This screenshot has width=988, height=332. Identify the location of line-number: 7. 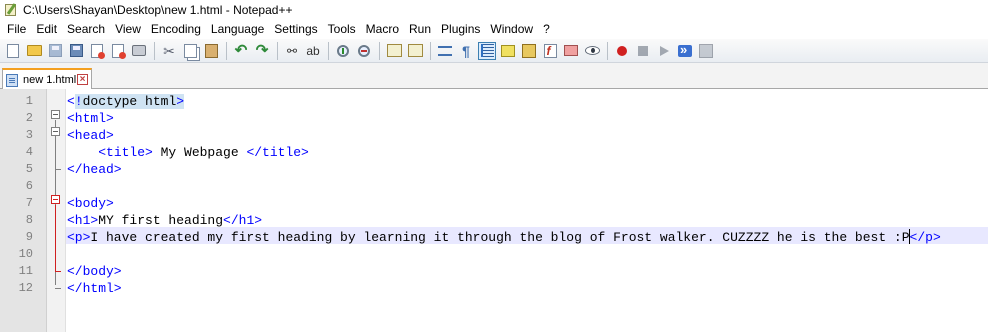
(29, 203).